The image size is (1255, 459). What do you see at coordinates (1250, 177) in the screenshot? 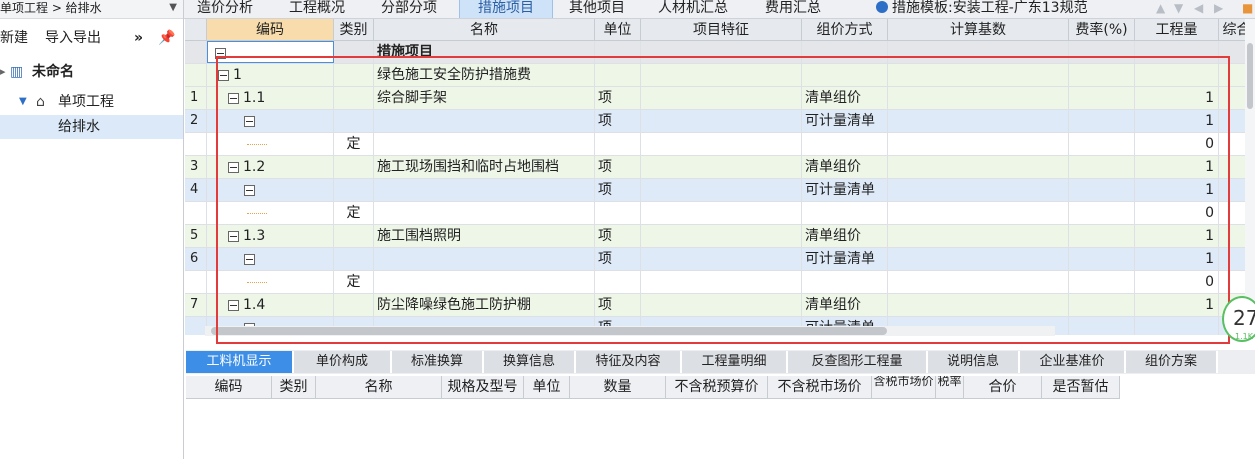
I see `vertical-scrollbar` at bounding box center [1250, 177].